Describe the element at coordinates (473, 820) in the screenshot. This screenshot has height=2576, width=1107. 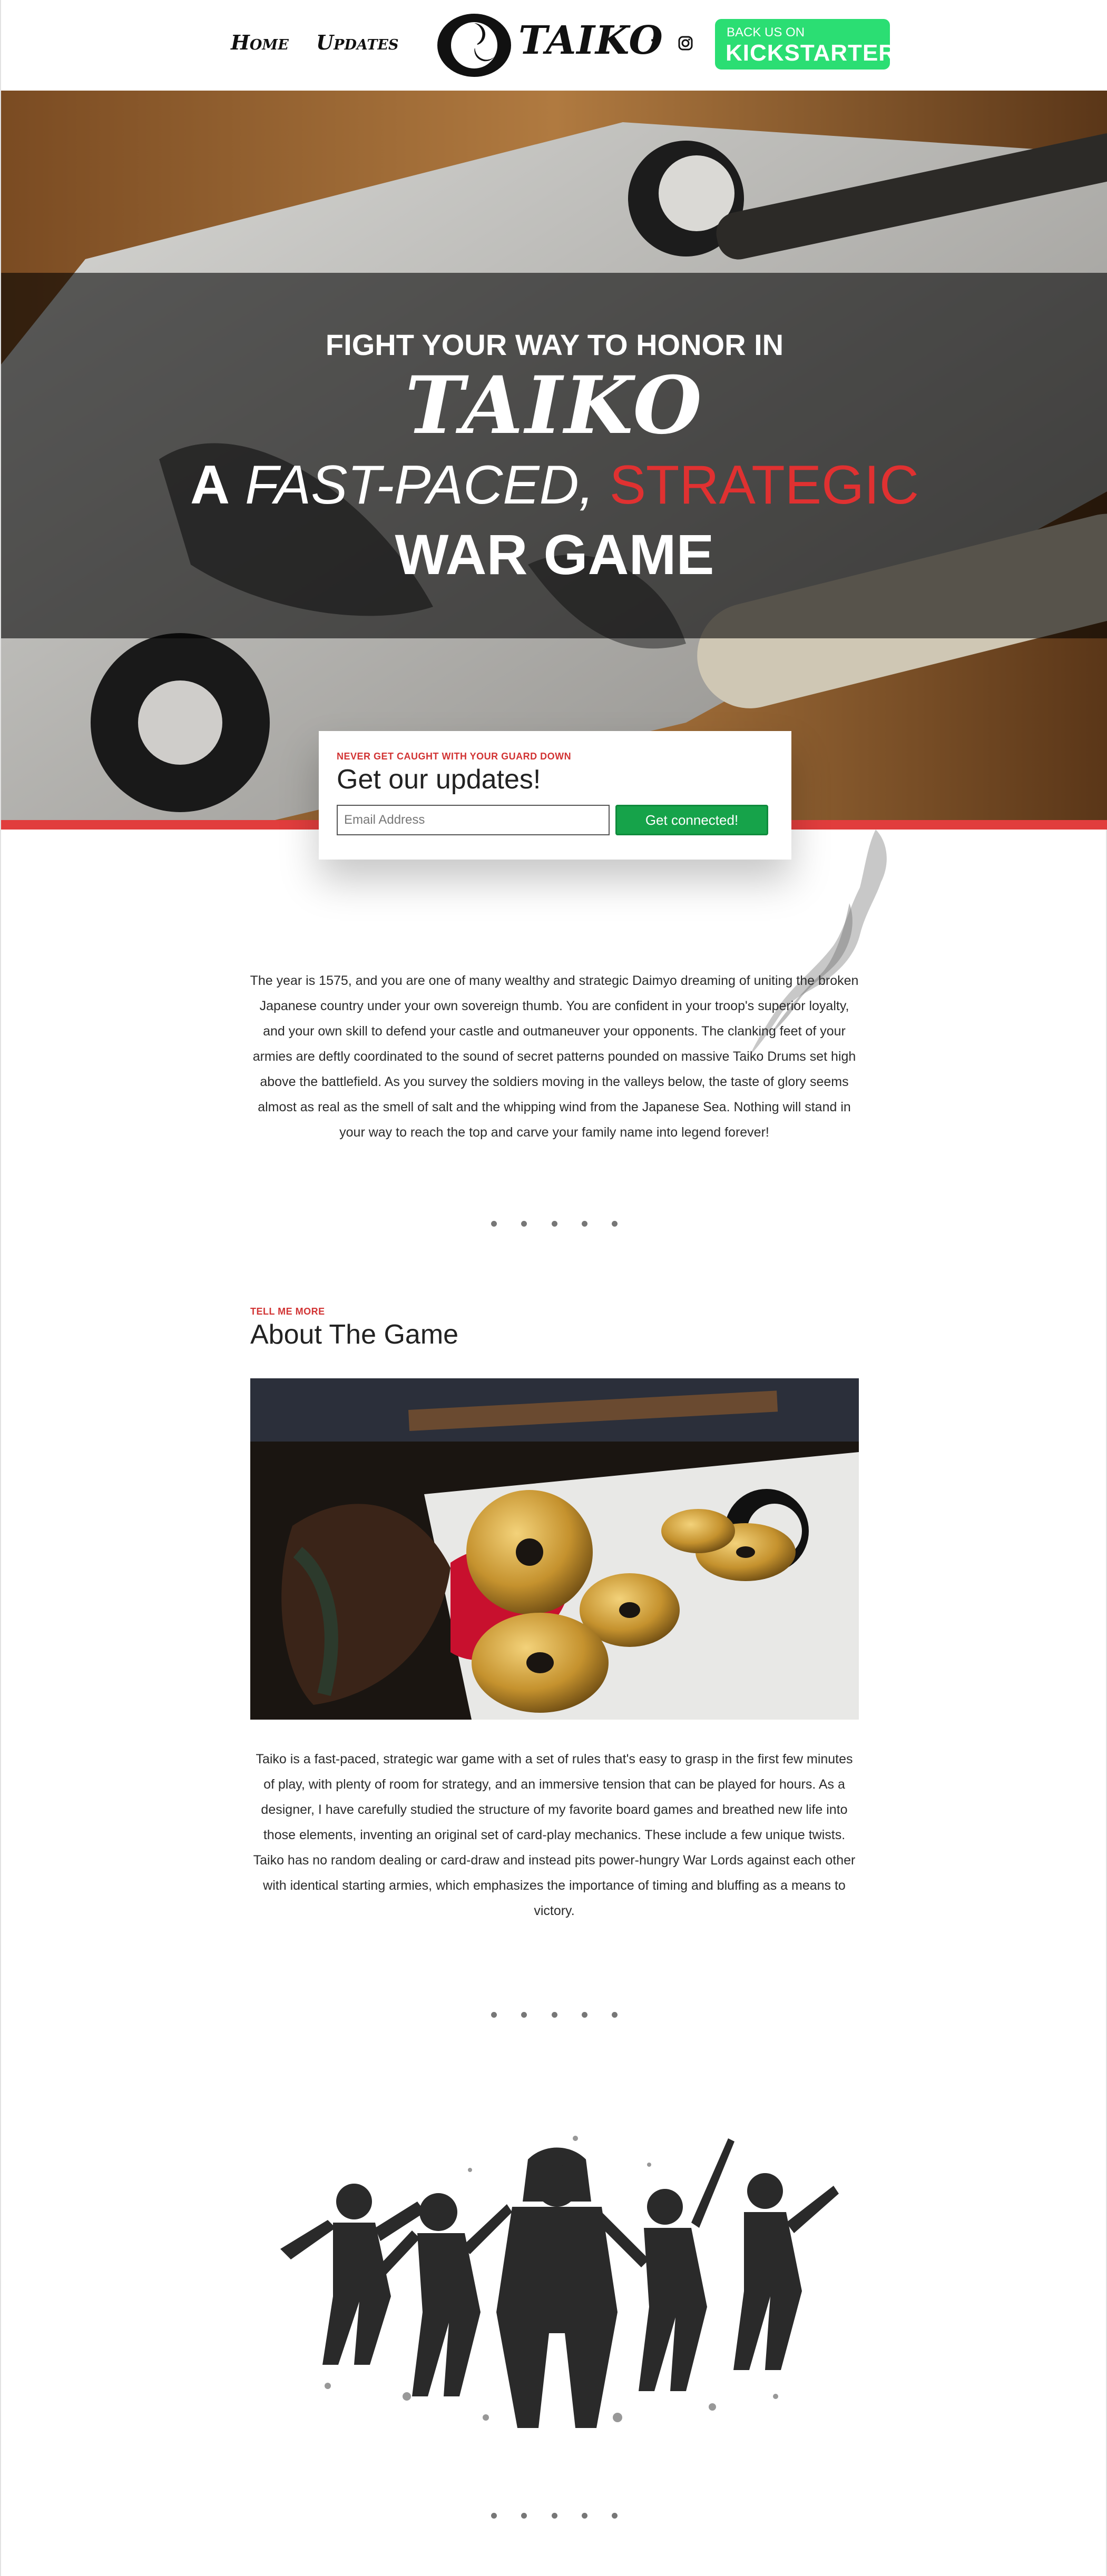
I see `email-field` at that location.